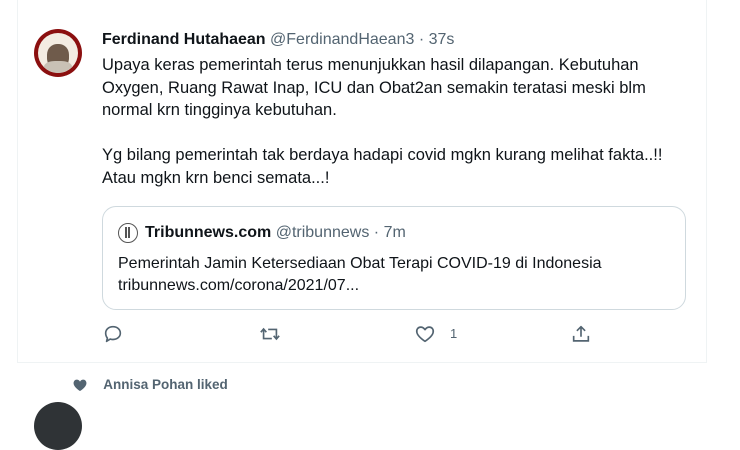  I want to click on reply-button, so click(113, 334).